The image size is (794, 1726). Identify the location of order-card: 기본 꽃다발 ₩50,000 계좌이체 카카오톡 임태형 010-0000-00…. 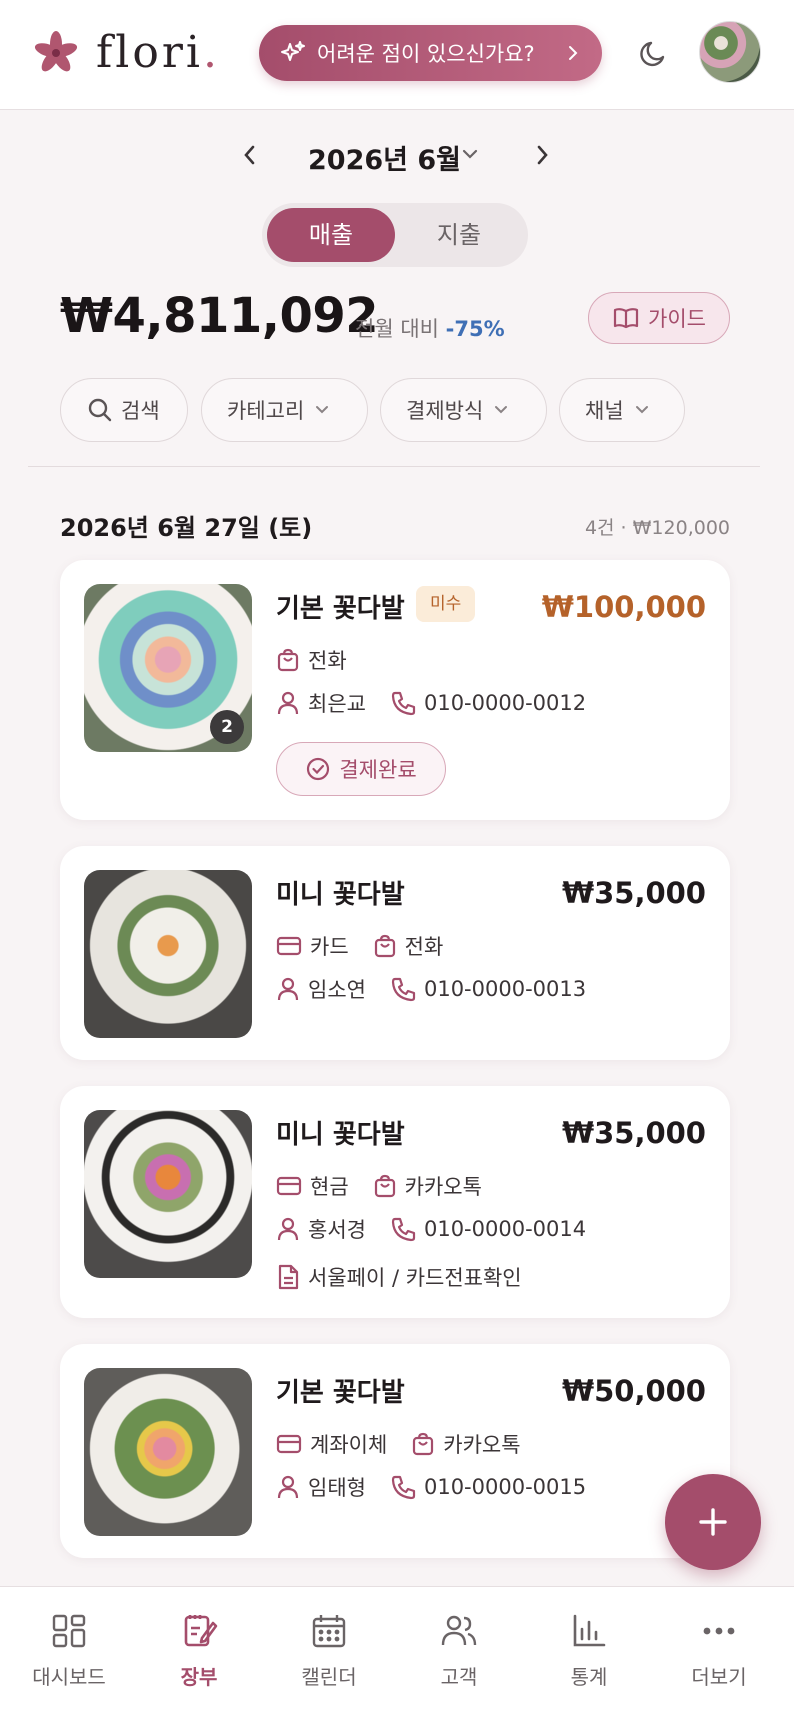
(395, 1451).